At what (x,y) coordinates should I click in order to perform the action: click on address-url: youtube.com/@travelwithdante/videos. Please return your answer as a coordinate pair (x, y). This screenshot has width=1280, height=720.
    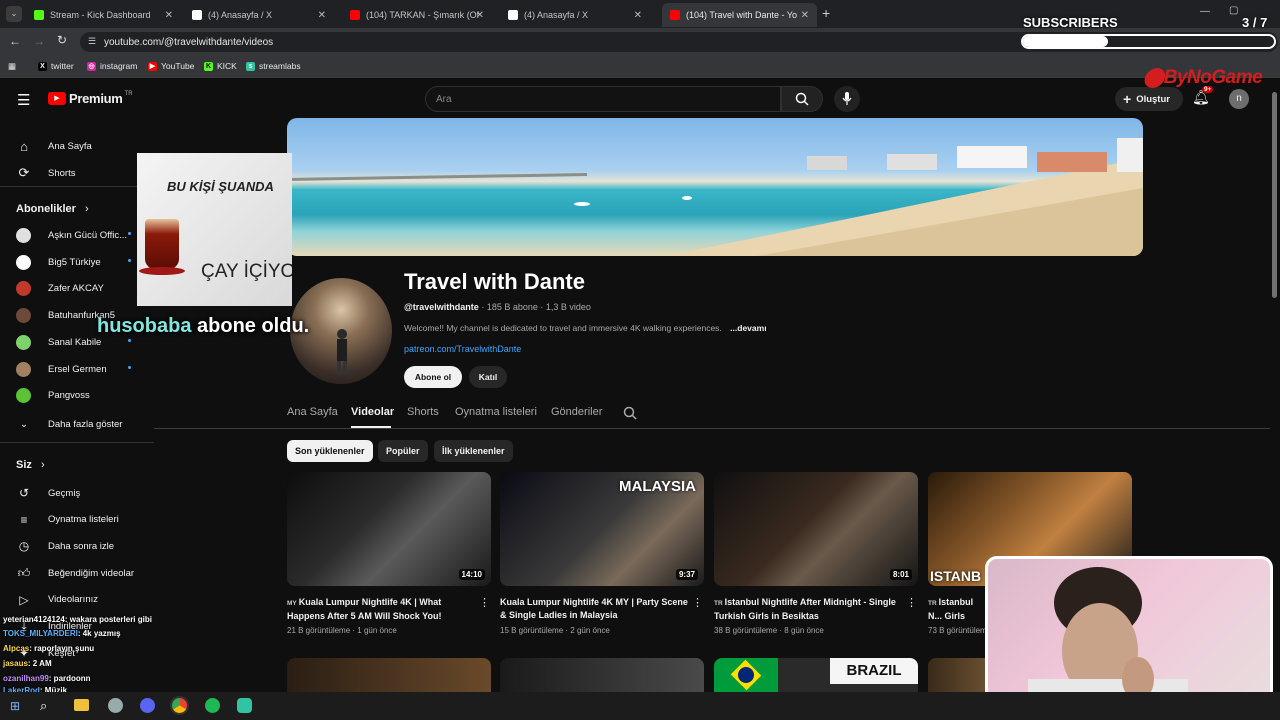
    Looking at the image, I should click on (189, 42).